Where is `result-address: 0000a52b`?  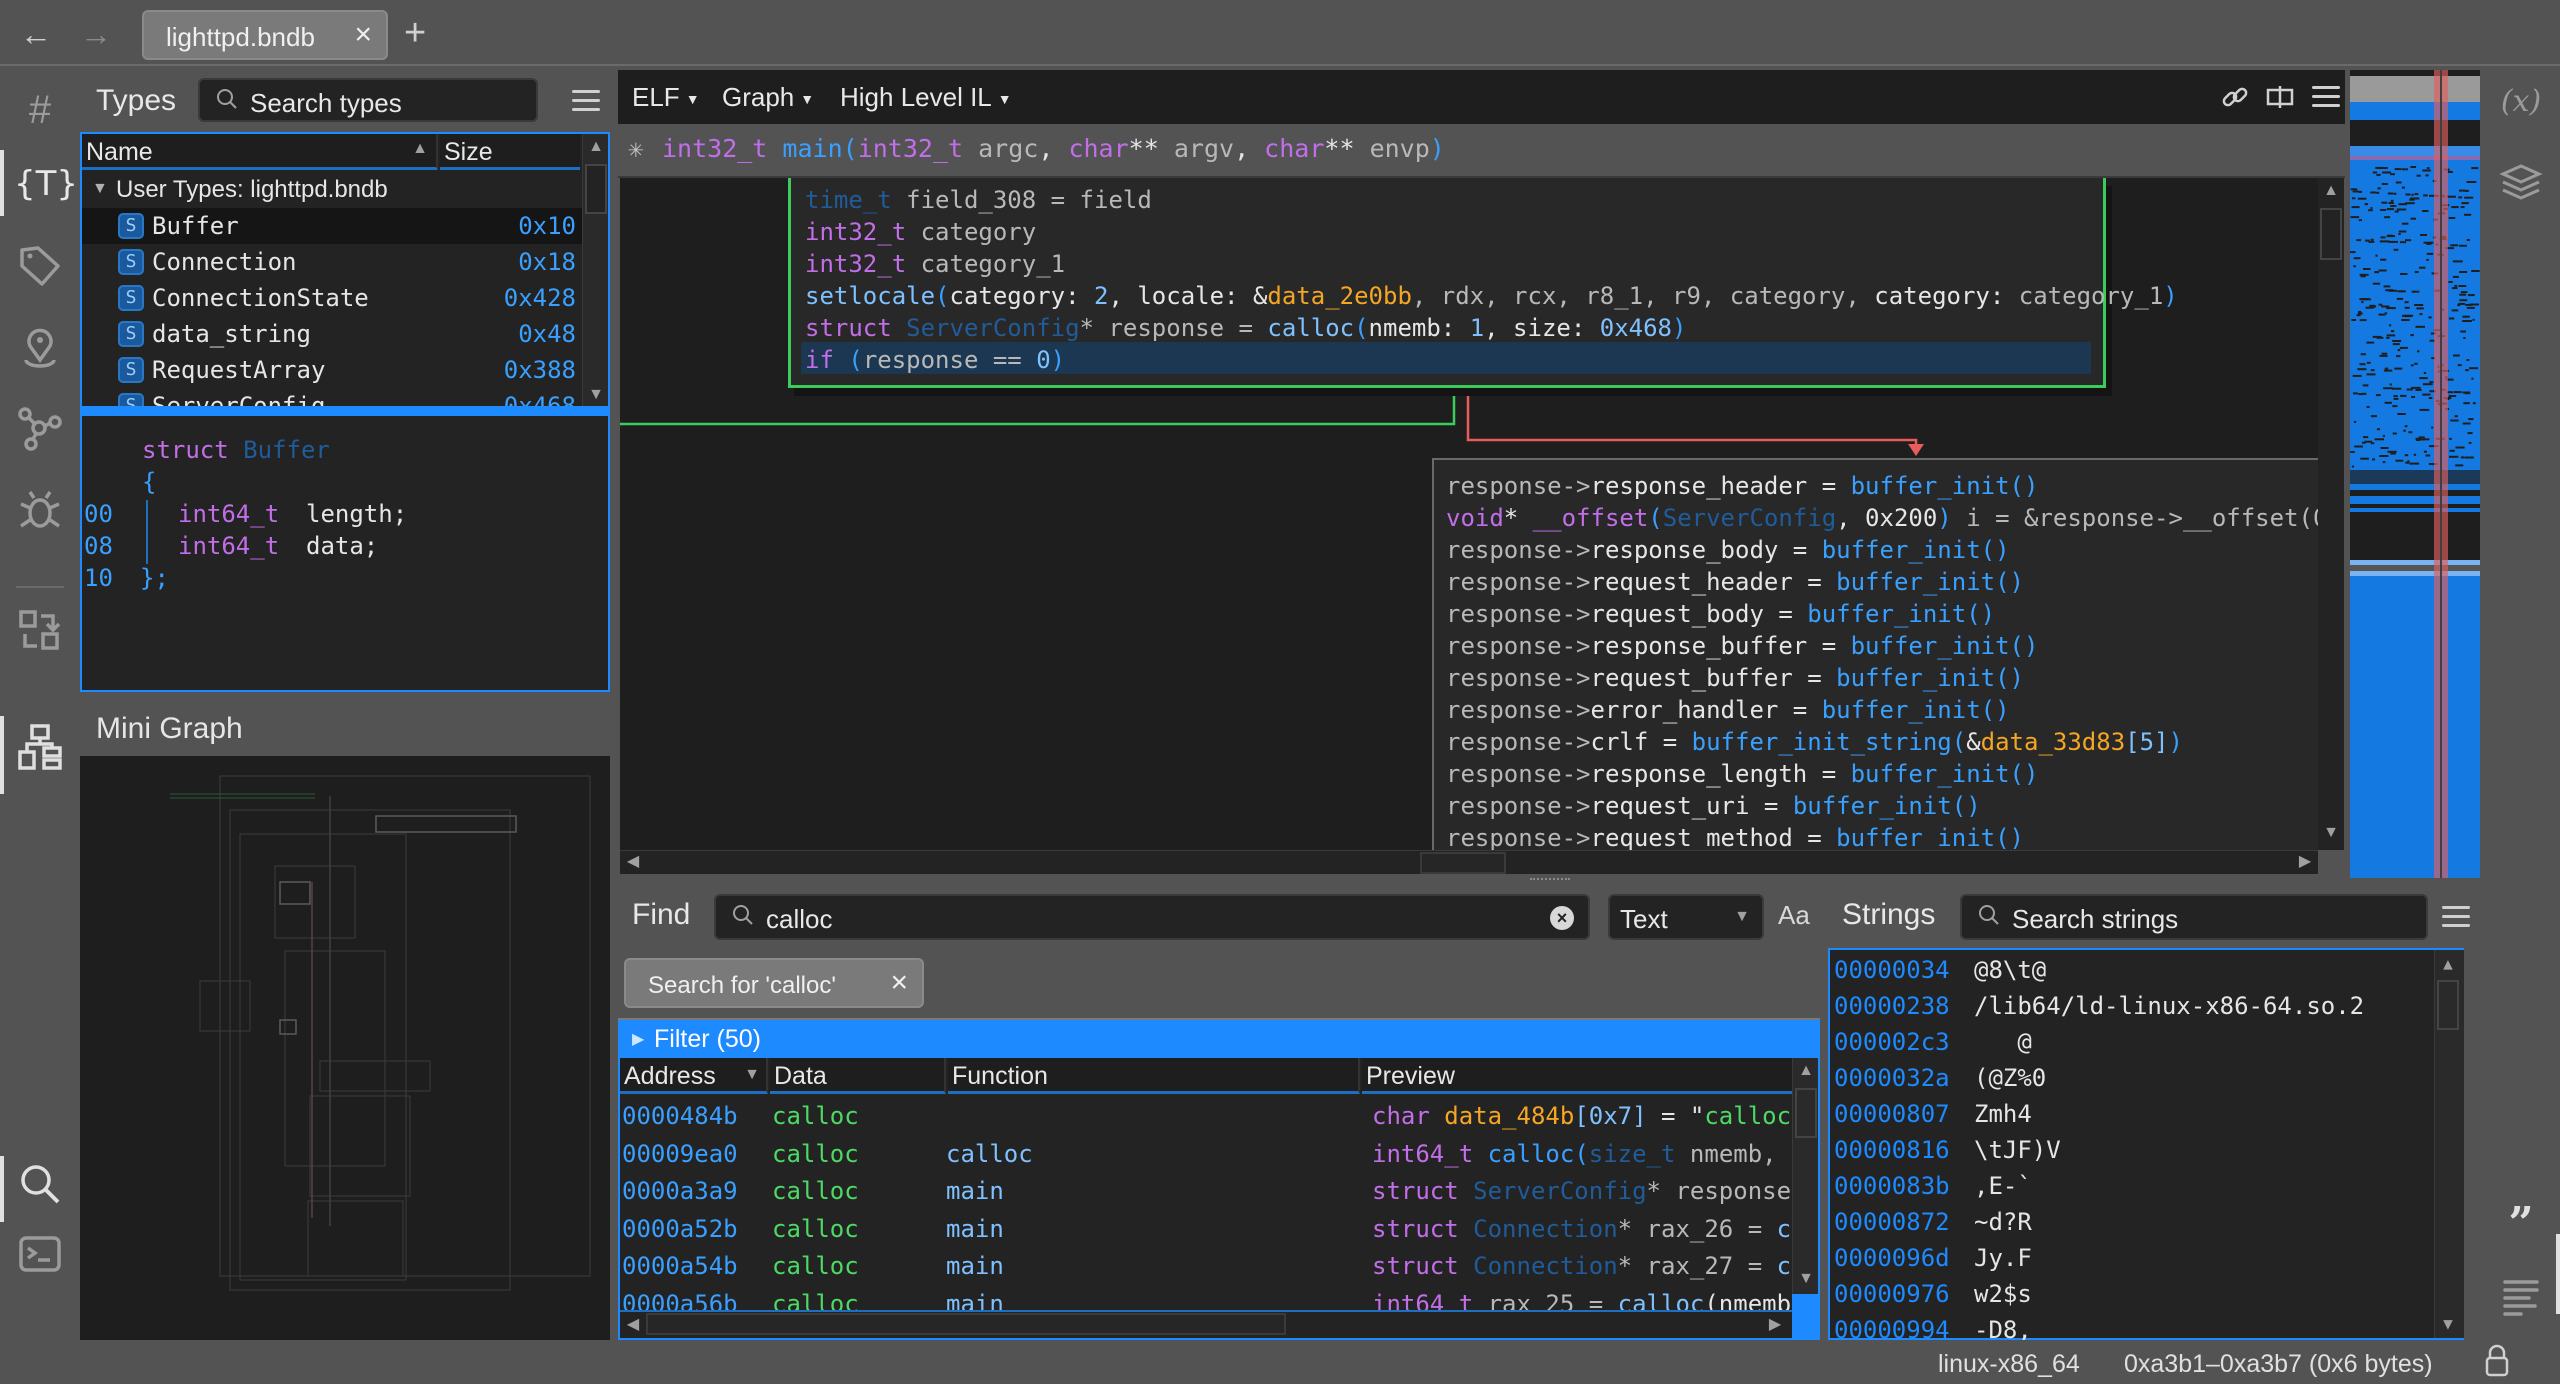
result-address: 0000a52b is located at coordinates (680, 1229).